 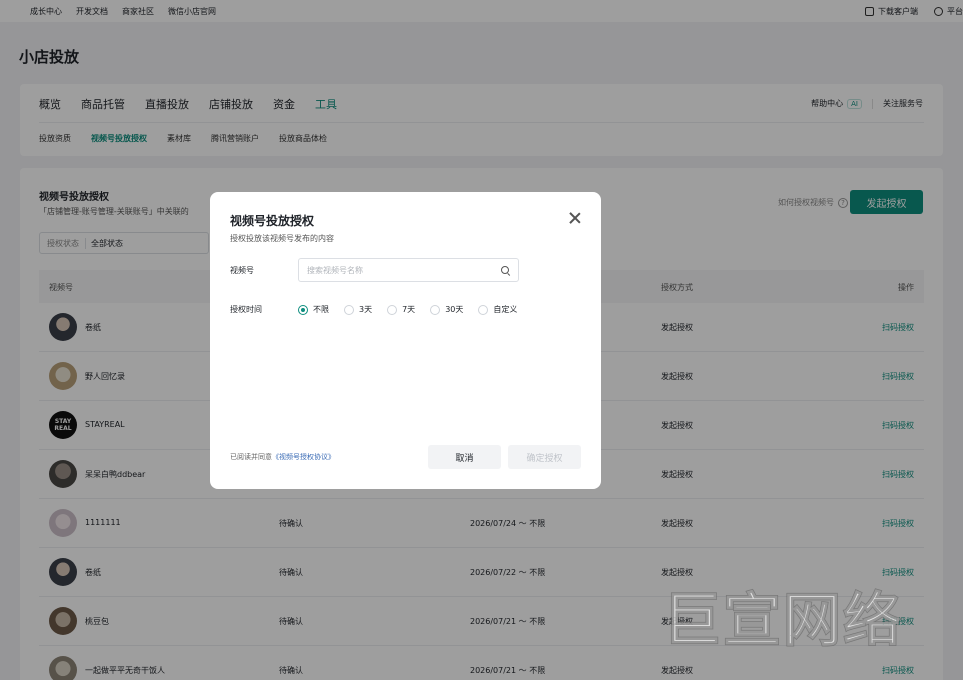 What do you see at coordinates (783, 620) in the screenshot?
I see `watermark: 巨宣网络` at bounding box center [783, 620].